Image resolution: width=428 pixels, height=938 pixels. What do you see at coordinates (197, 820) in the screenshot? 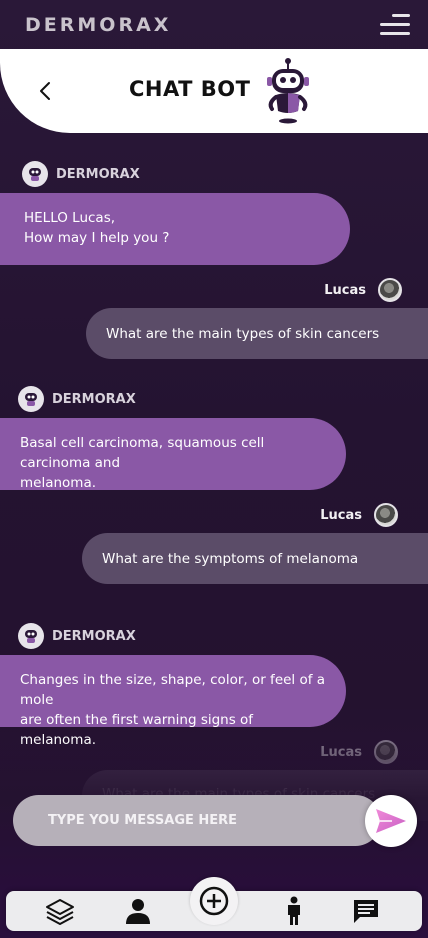
I see `message-input` at bounding box center [197, 820].